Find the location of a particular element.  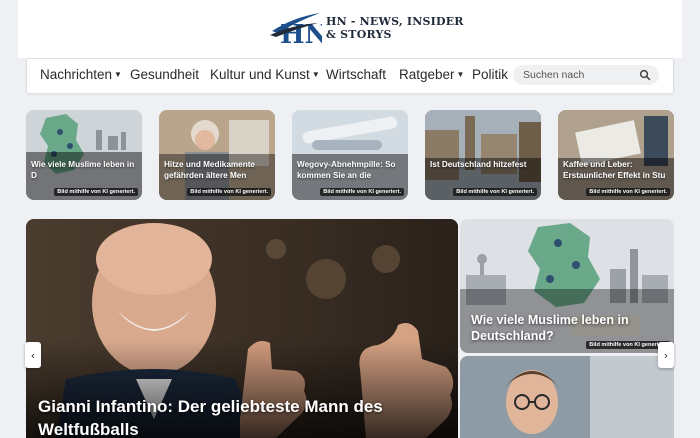

nav-item-nachrichten: Nachrichten ▼ is located at coordinates (81, 74).